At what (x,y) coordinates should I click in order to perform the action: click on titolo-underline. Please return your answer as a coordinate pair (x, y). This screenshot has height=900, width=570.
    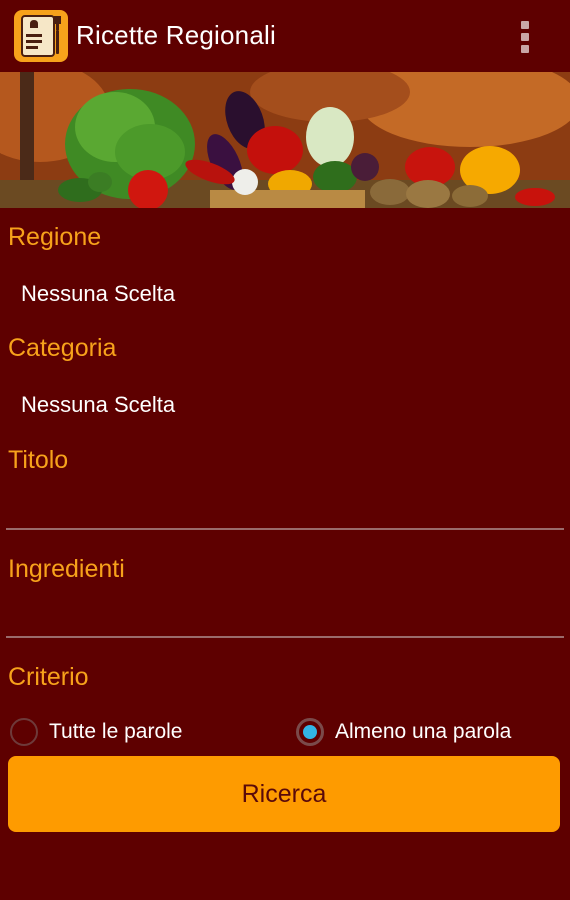
    Looking at the image, I should click on (285, 529).